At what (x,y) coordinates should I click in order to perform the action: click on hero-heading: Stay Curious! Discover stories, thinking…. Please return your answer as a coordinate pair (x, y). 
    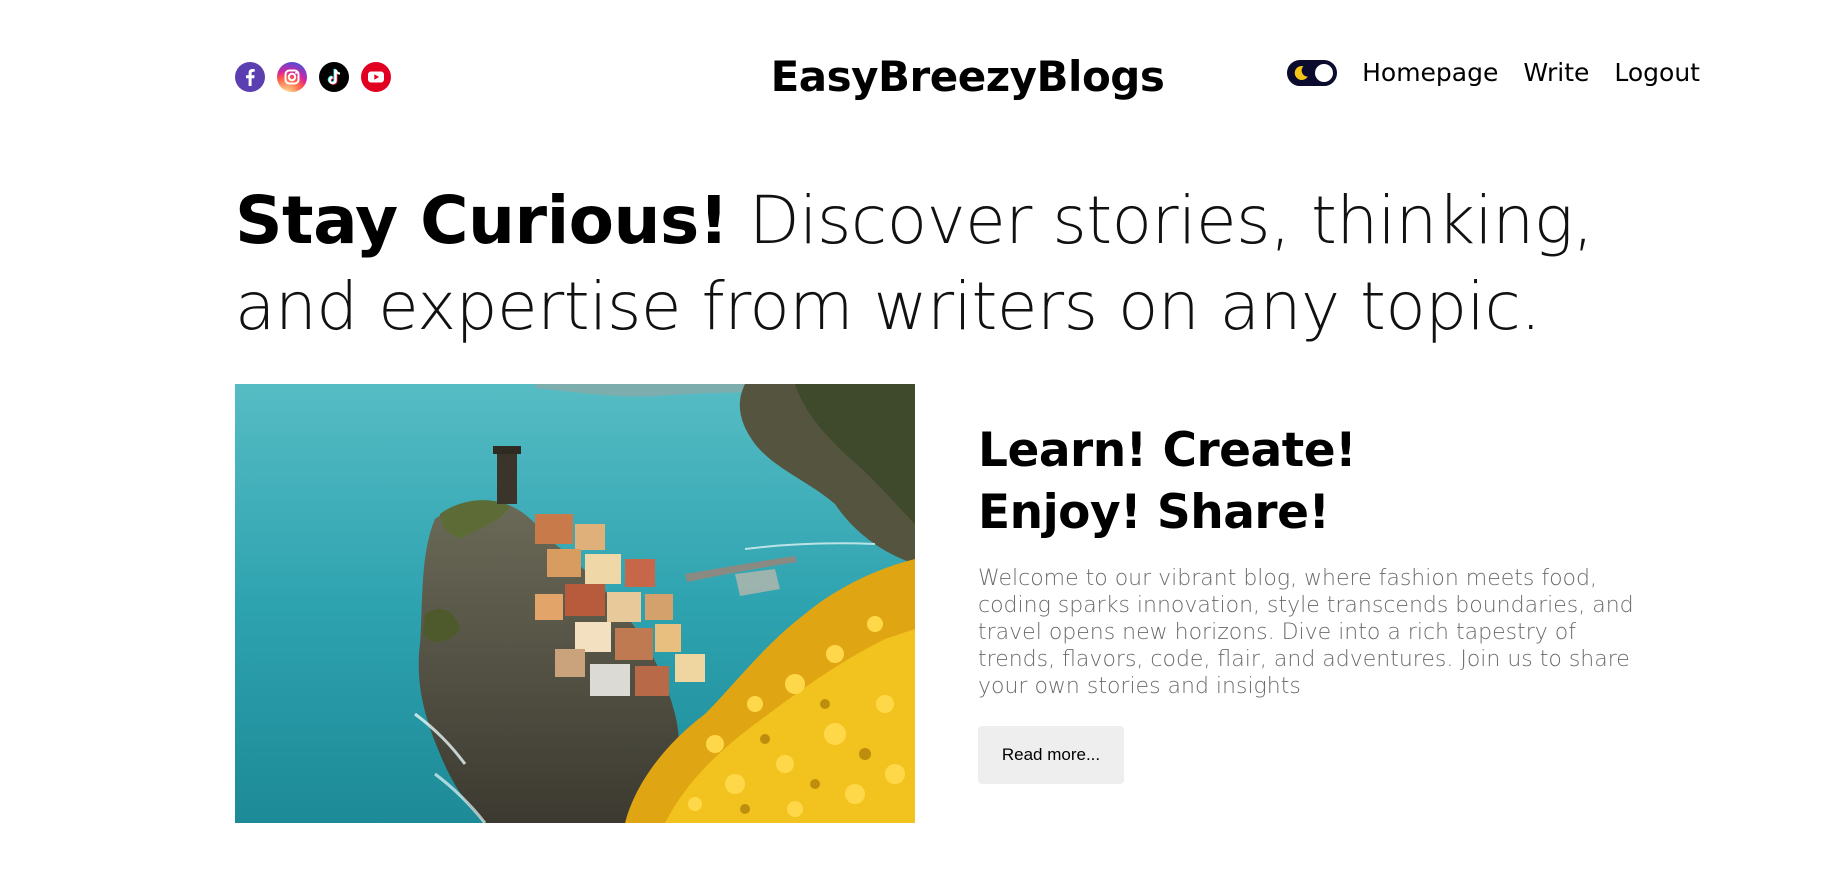
    Looking at the image, I should click on (925, 264).